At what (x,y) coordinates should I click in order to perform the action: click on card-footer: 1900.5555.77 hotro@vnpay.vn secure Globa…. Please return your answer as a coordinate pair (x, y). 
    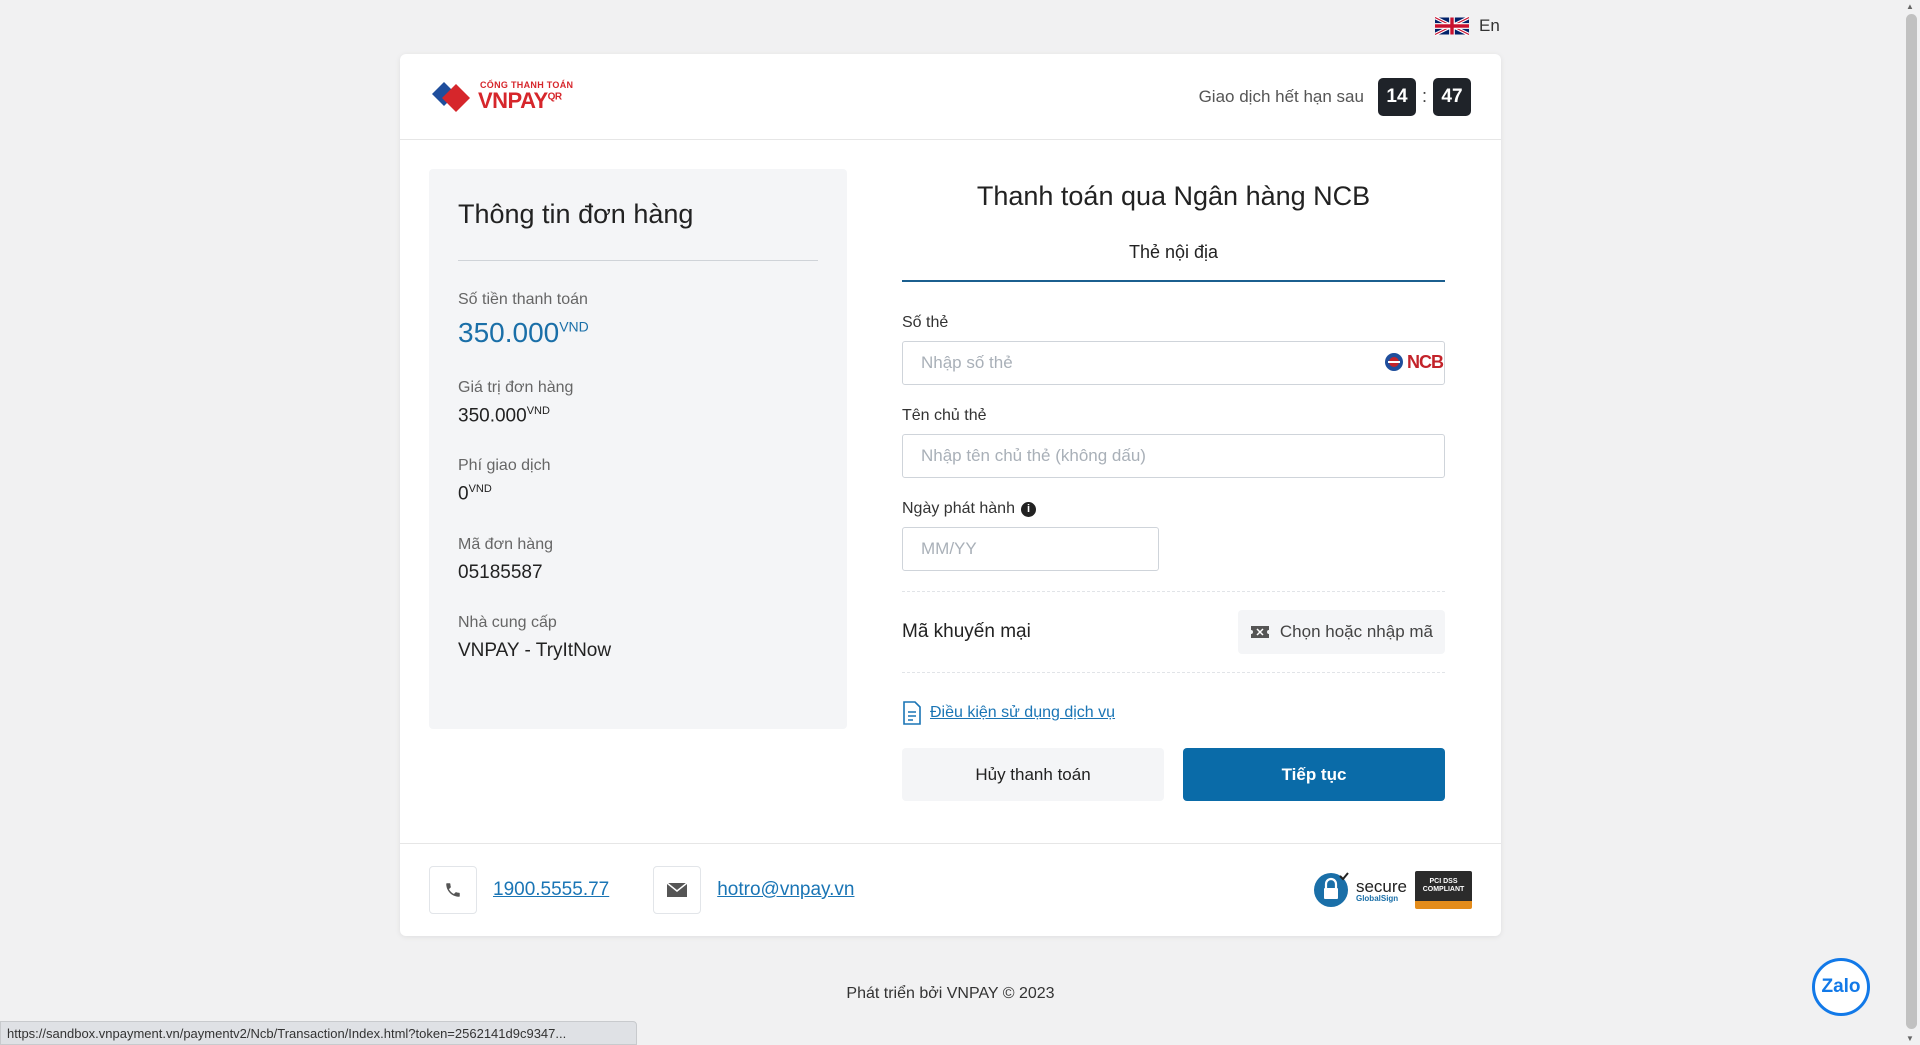
    Looking at the image, I should click on (950, 889).